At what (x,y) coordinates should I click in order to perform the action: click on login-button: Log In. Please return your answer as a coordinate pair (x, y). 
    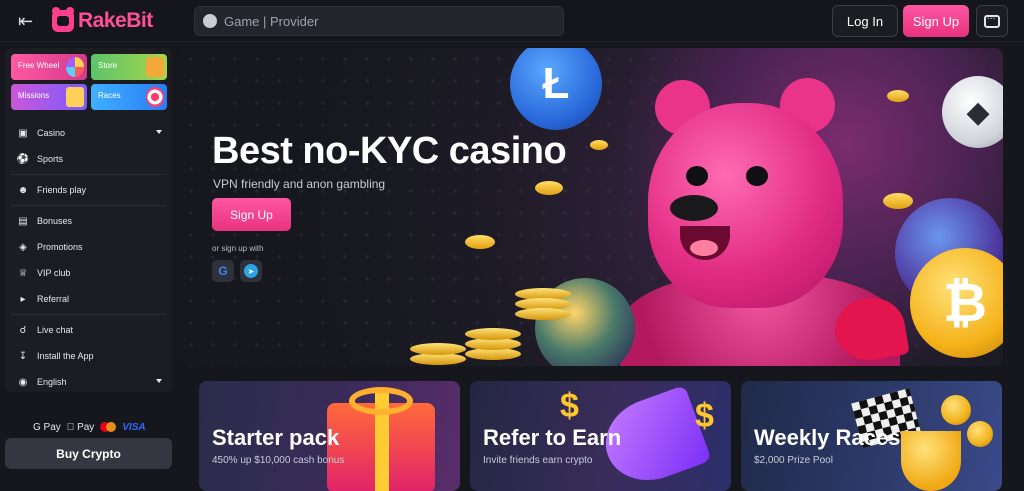
    Looking at the image, I should click on (865, 21).